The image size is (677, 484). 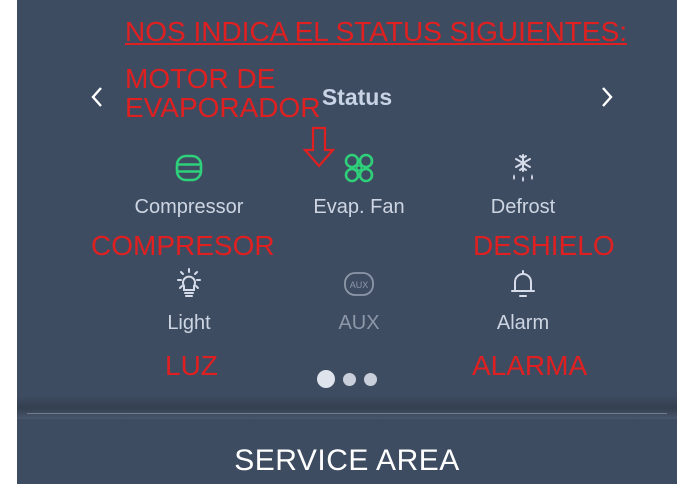 What do you see at coordinates (189, 323) in the screenshot?
I see `status-label-light: Light` at bounding box center [189, 323].